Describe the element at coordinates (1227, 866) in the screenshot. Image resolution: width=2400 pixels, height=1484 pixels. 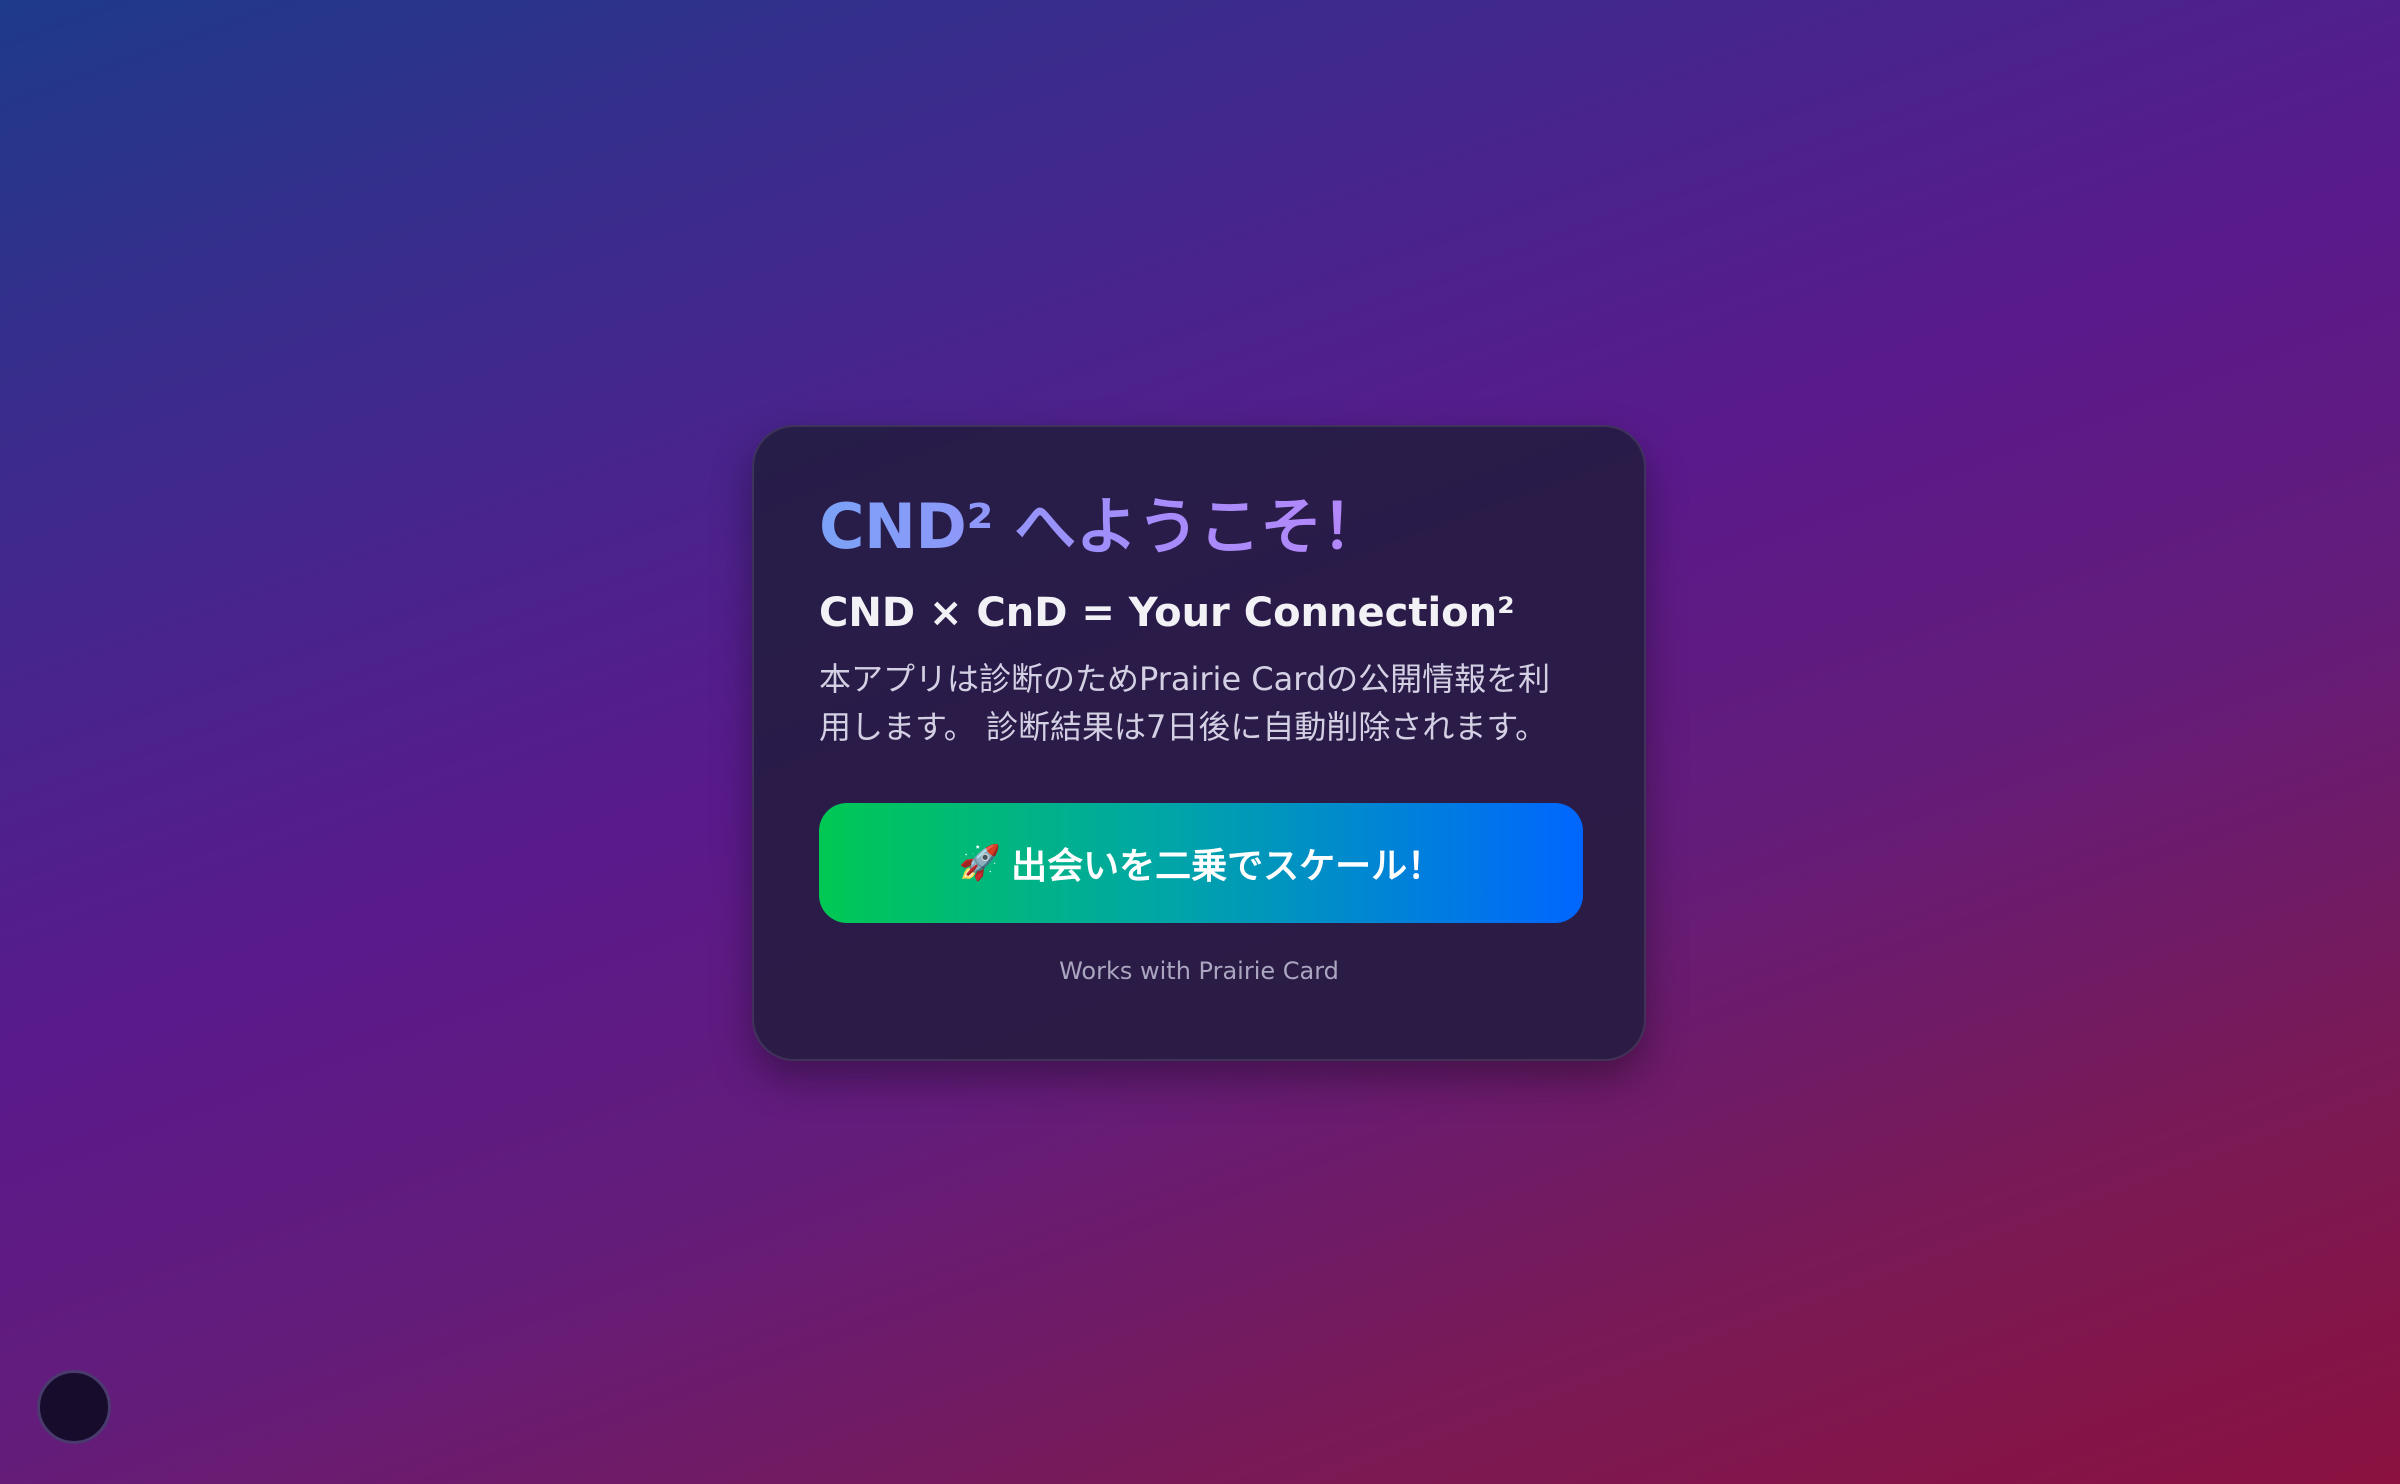
I see `start-button-label: 出会いを二乗でスケール！` at that location.